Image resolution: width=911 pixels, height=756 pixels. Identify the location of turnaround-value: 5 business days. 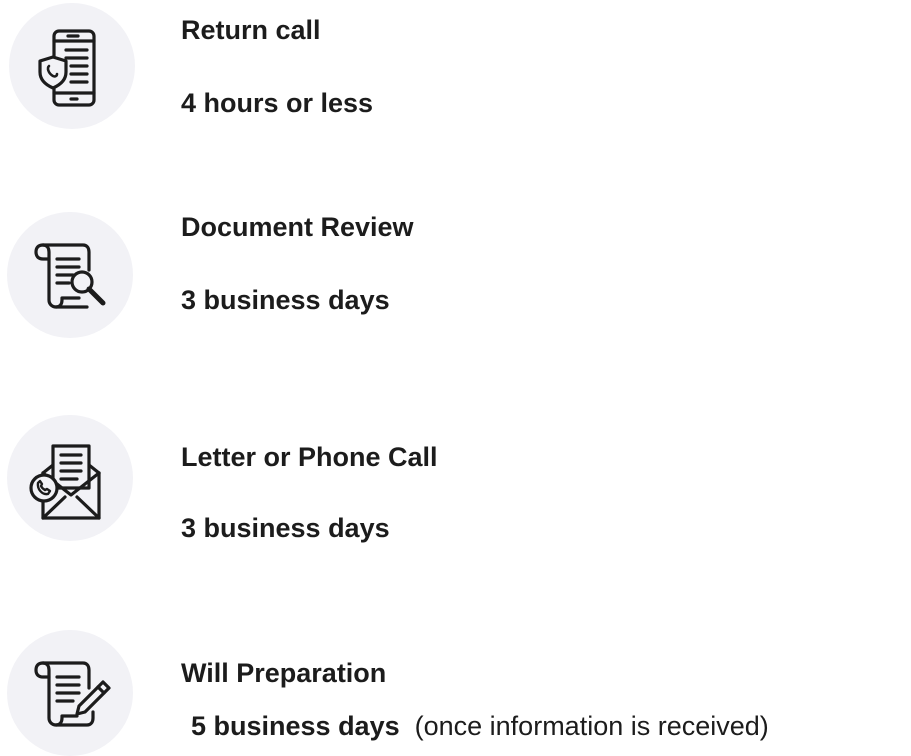
(295, 726).